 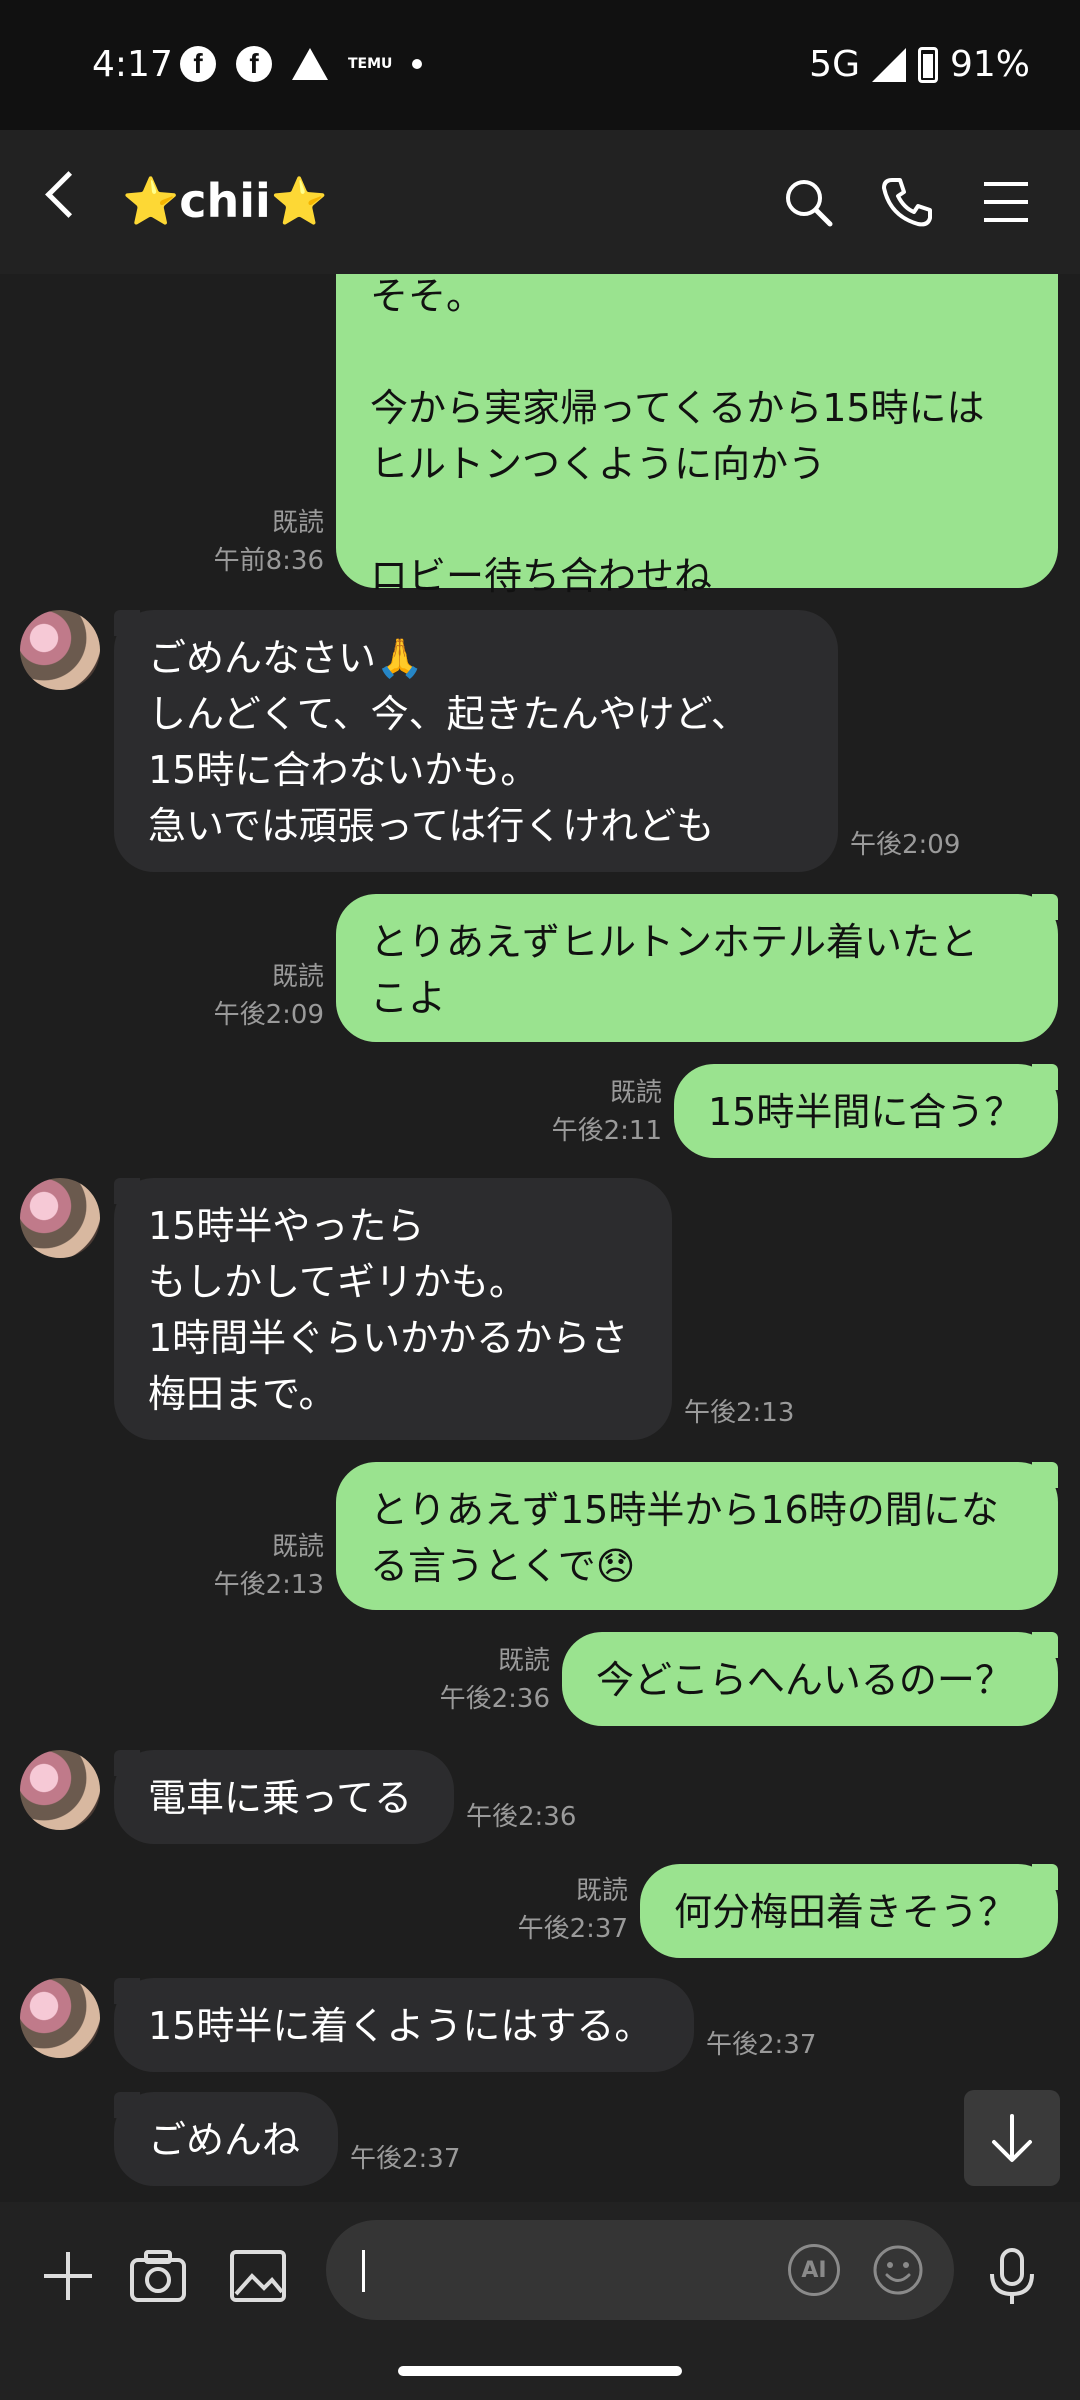 I want to click on message-bubble: とりあえずヒルトンホテル着いたと こよ, so click(x=697, y=968).